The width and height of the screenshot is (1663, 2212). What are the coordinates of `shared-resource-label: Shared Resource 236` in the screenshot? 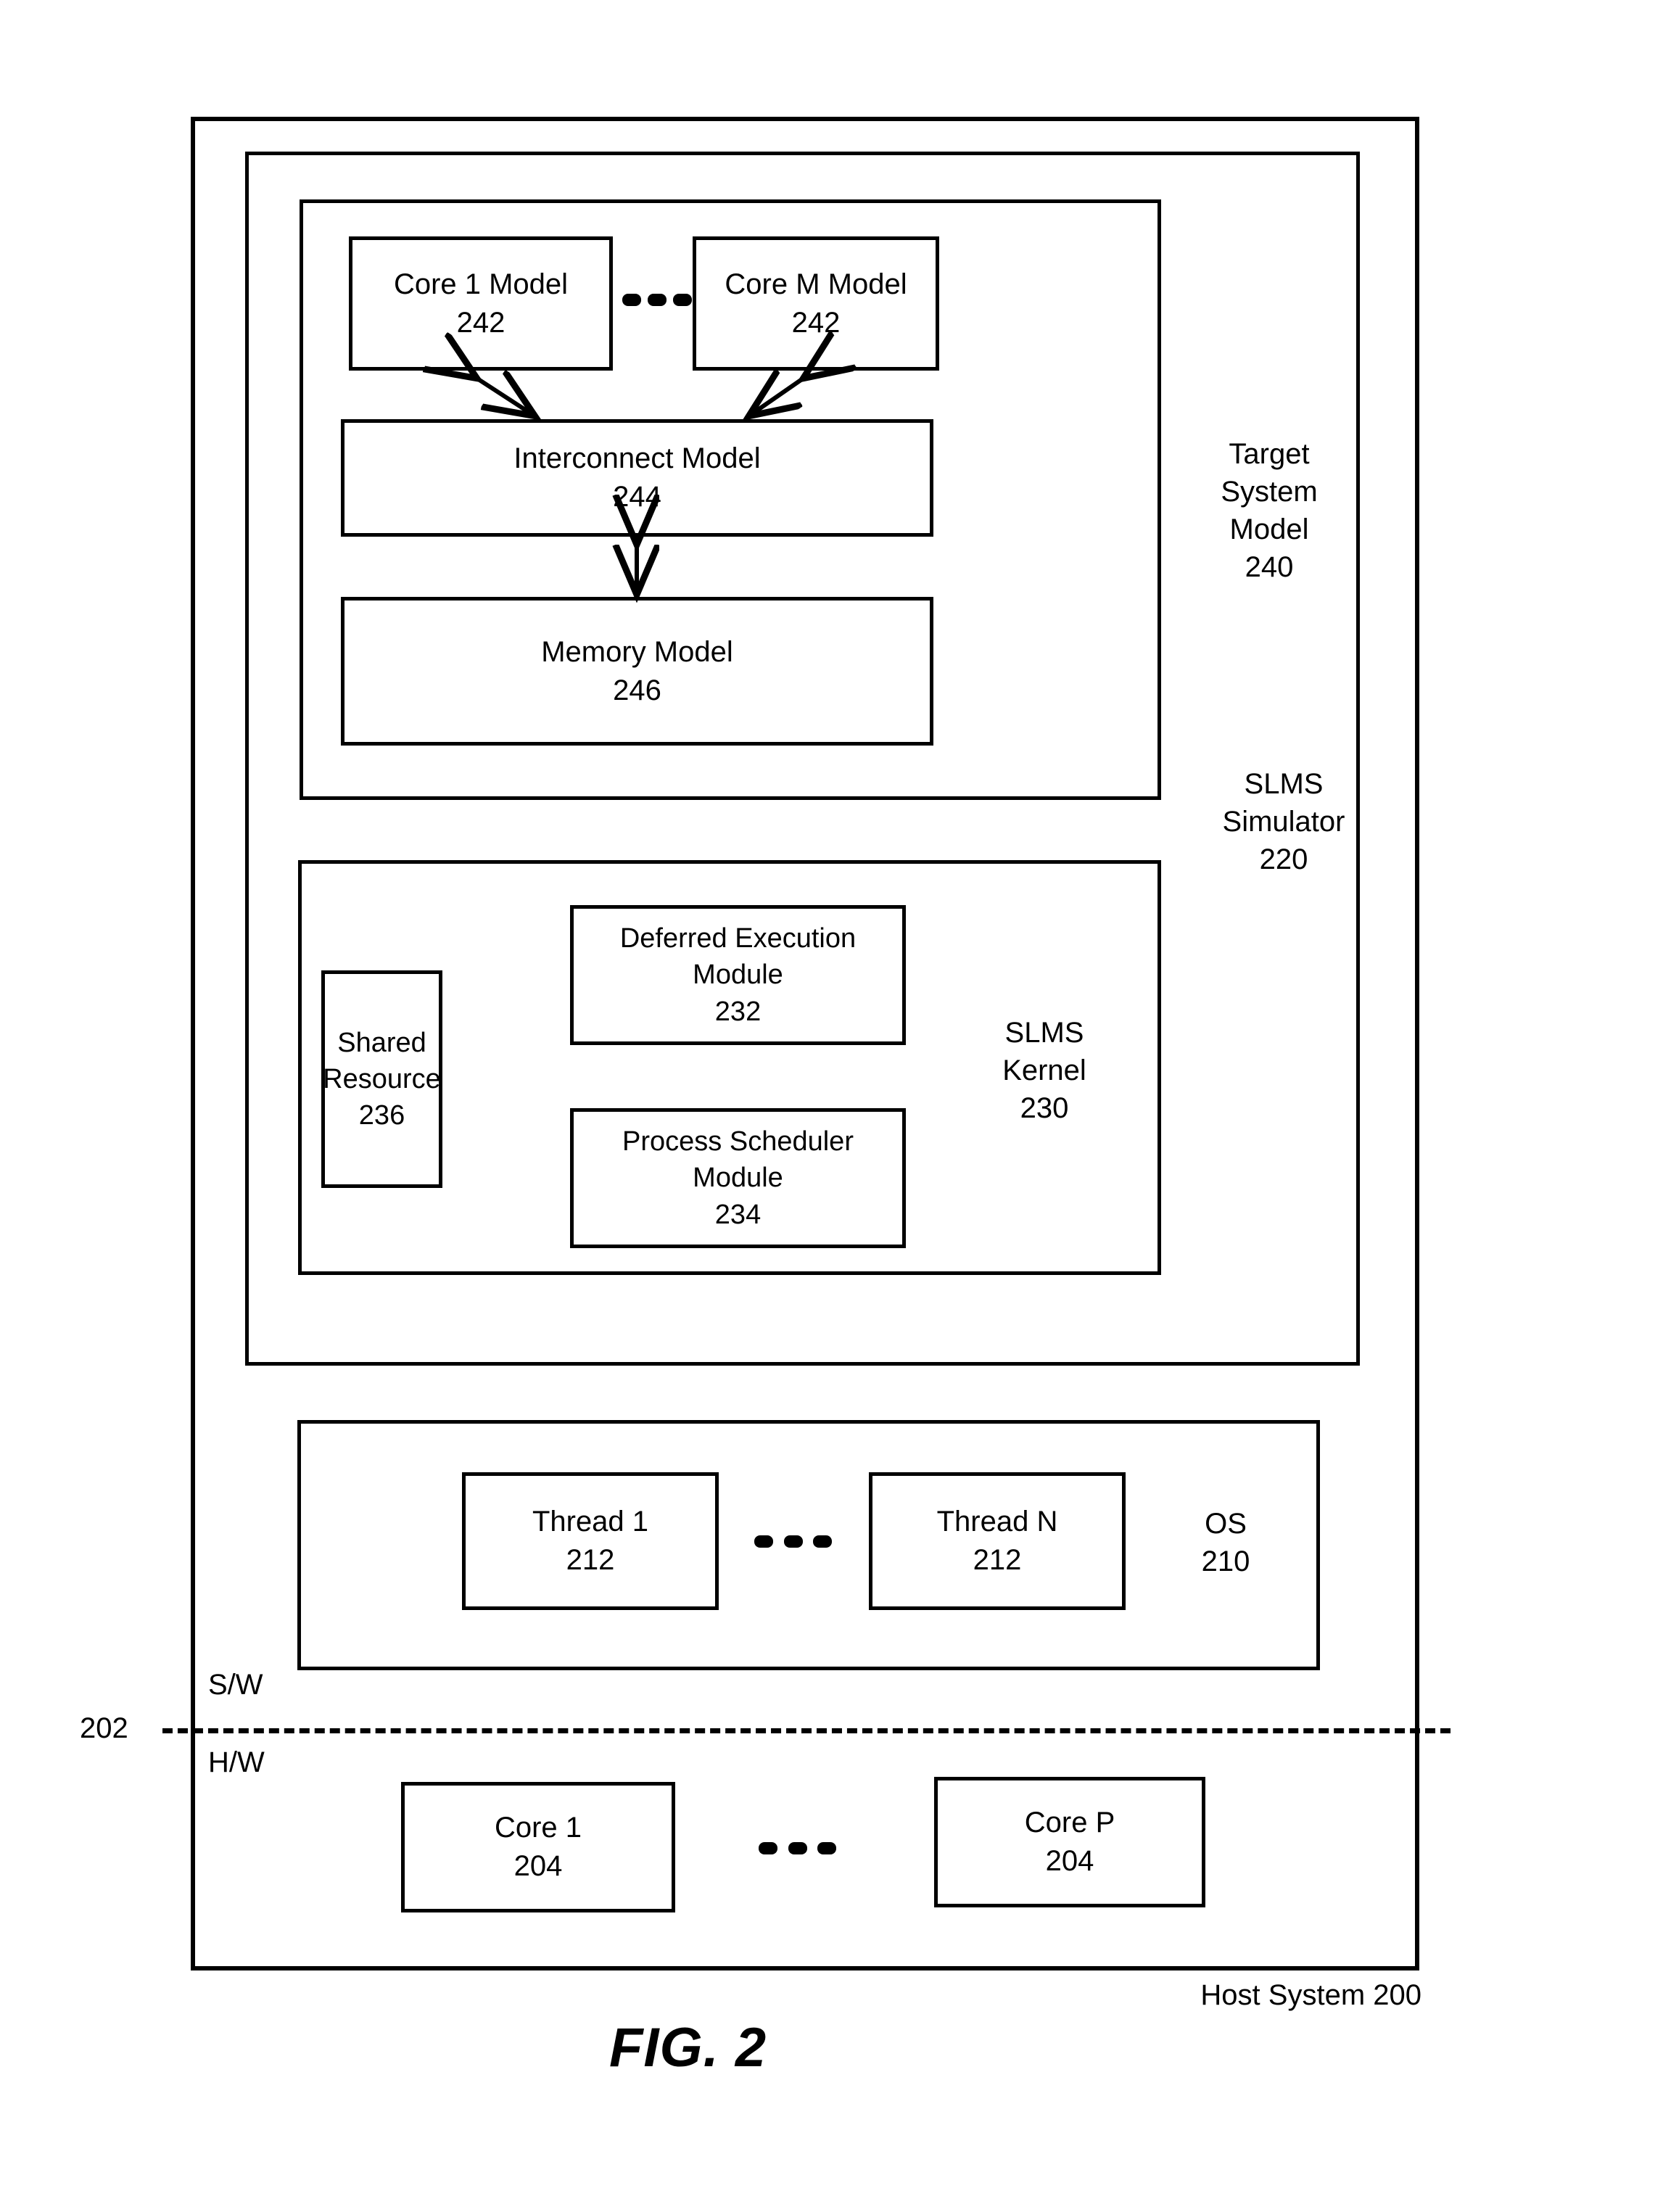 It's located at (381, 1079).